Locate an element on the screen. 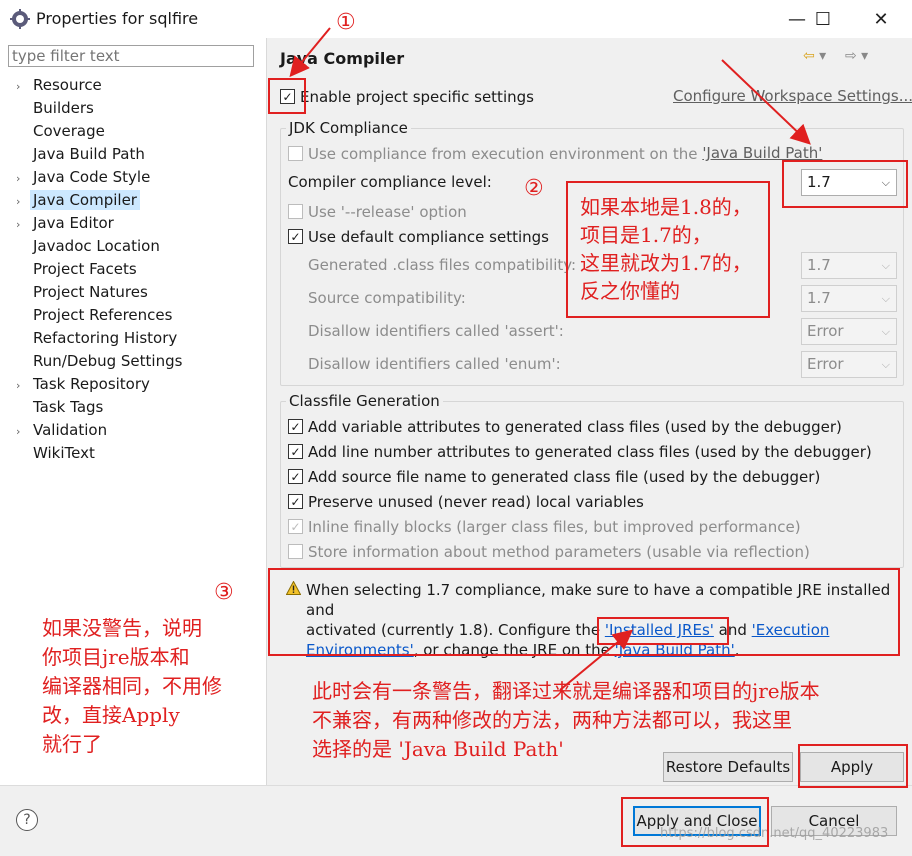  annotation-note-2: 如果本地是1.8的， 项目是1.7的， 这里就改为1.7的， 反之你懂的 is located at coordinates (666, 249).